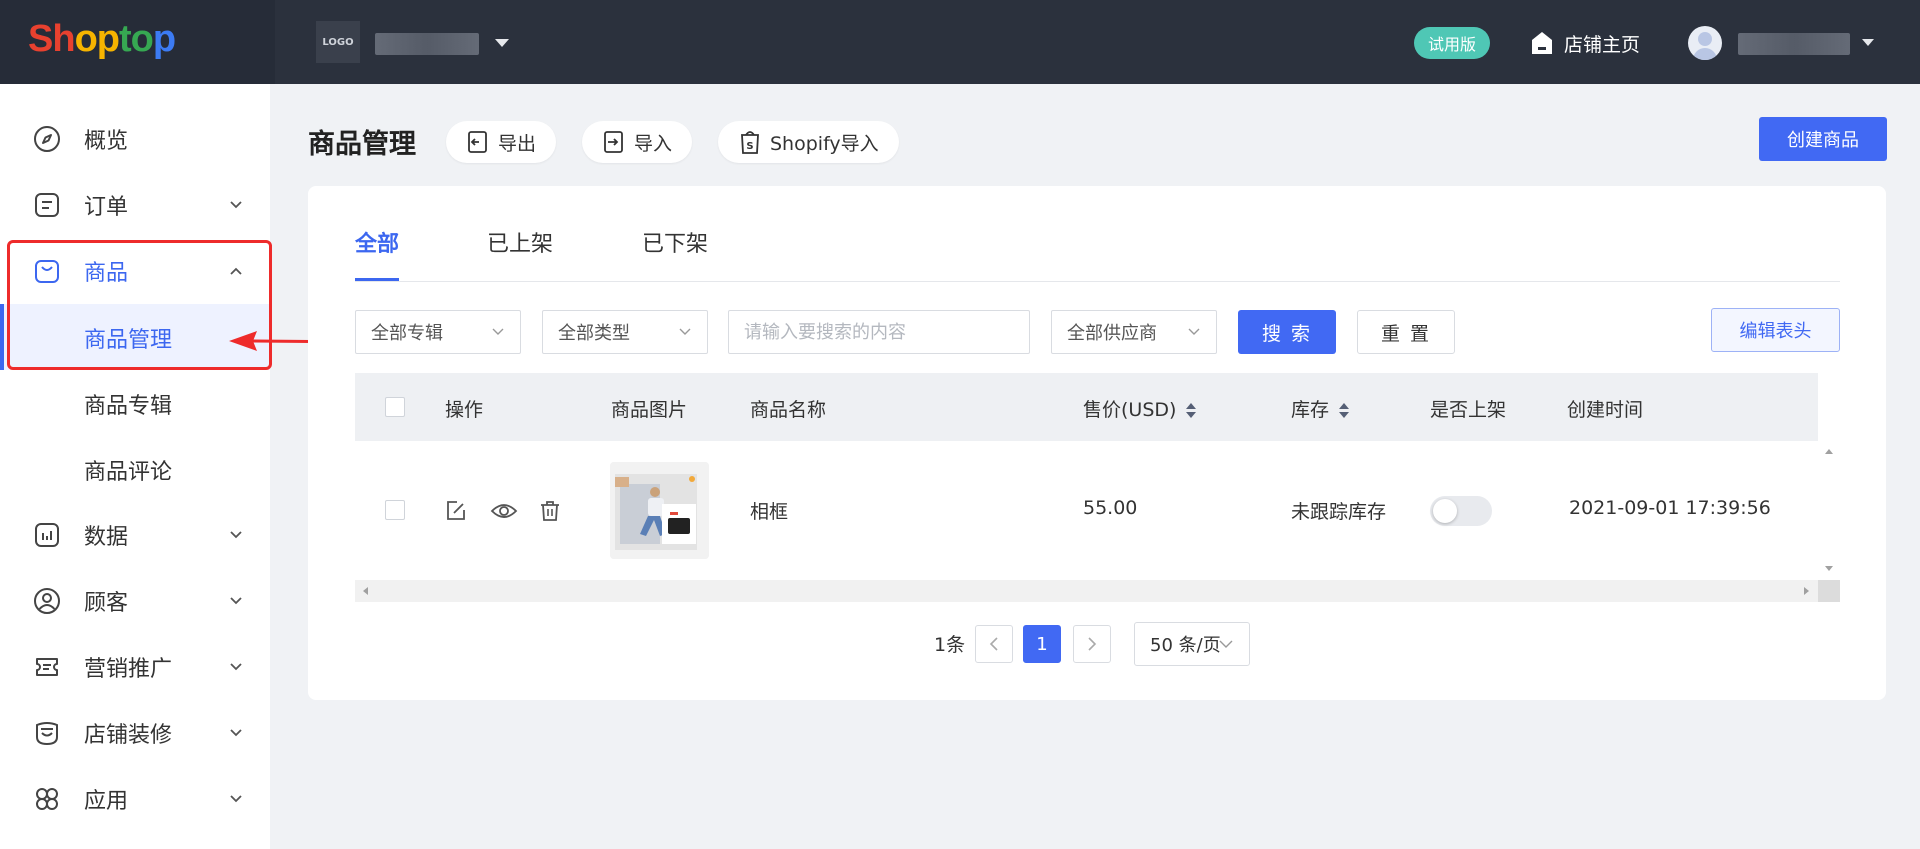 The height and width of the screenshot is (849, 1920). I want to click on shopify-import-button: S Shopify导入, so click(808, 142).